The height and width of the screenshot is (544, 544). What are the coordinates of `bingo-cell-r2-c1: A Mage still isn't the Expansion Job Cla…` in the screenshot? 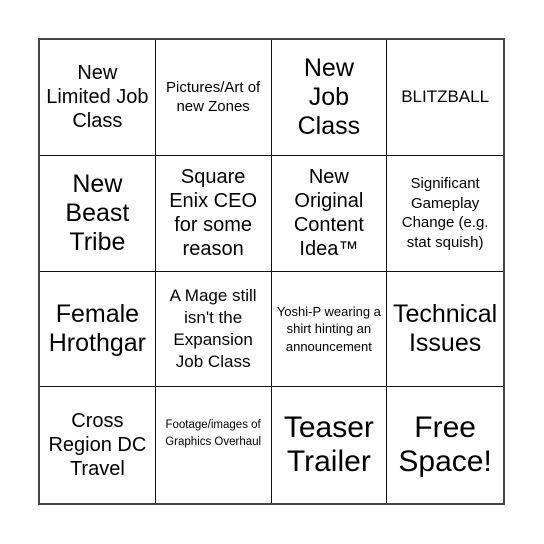 It's located at (213, 329).